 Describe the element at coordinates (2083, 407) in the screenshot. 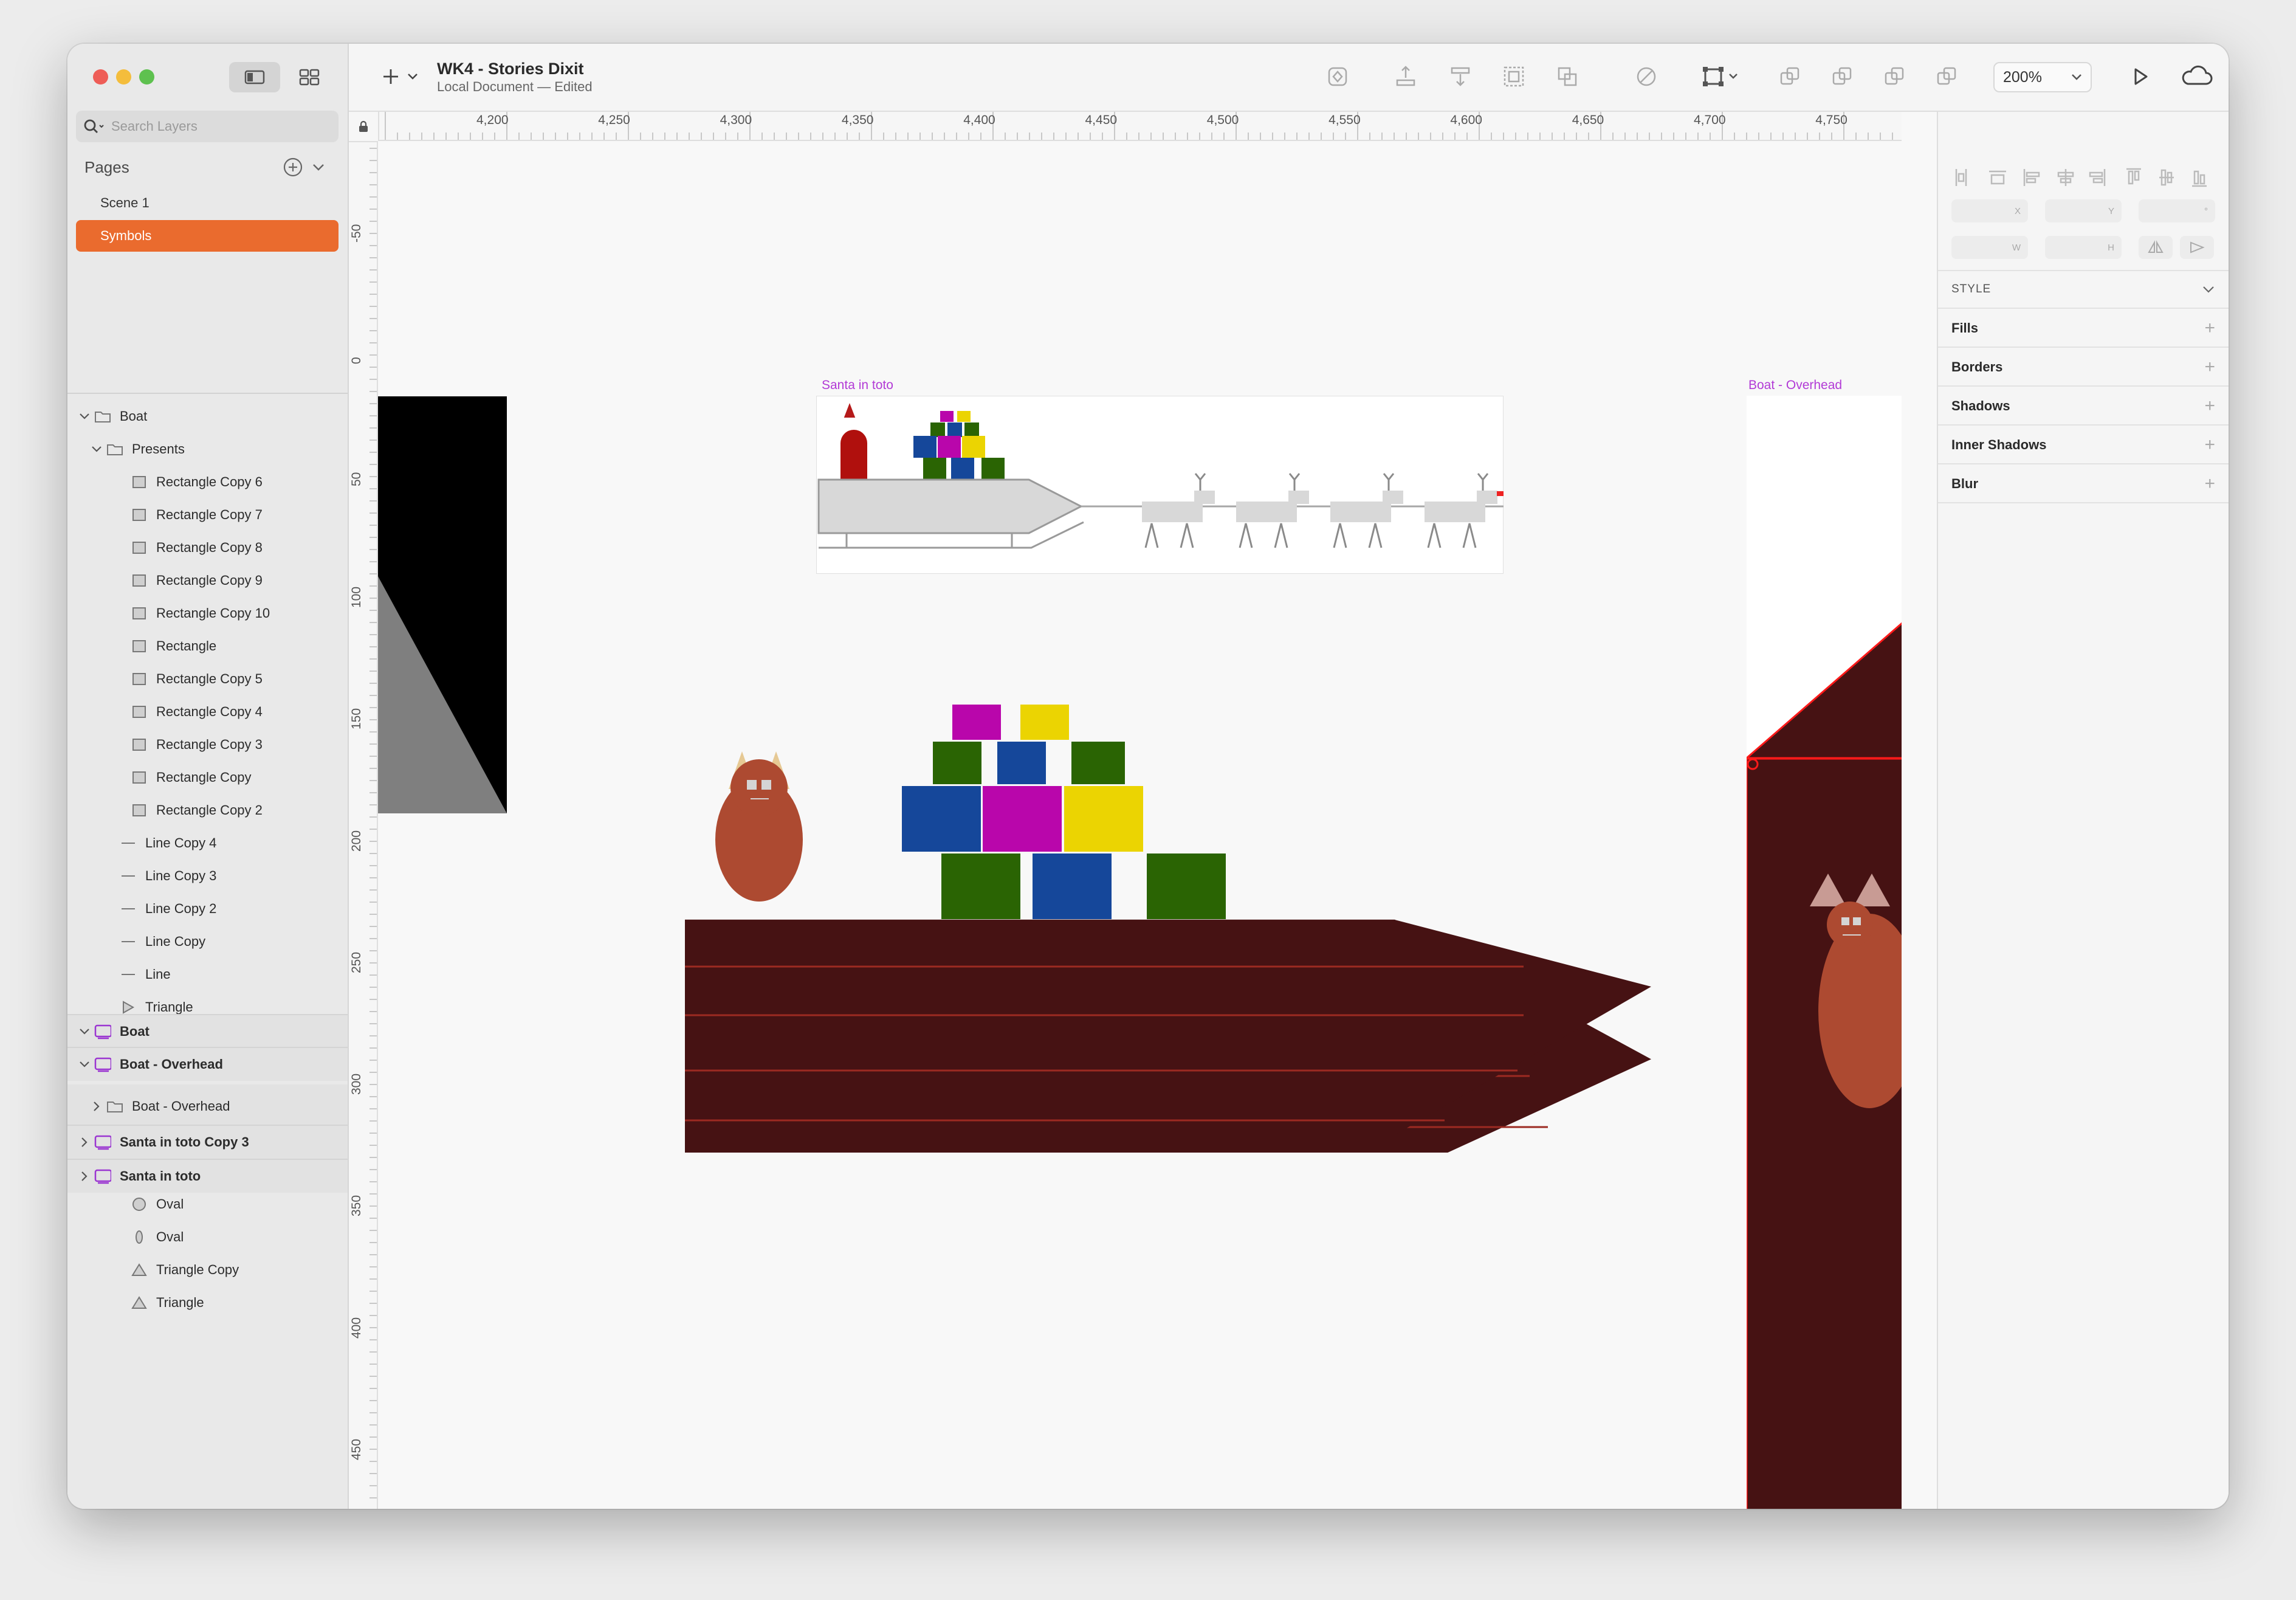

I see `style-section-shadows: Shadows +` at that location.